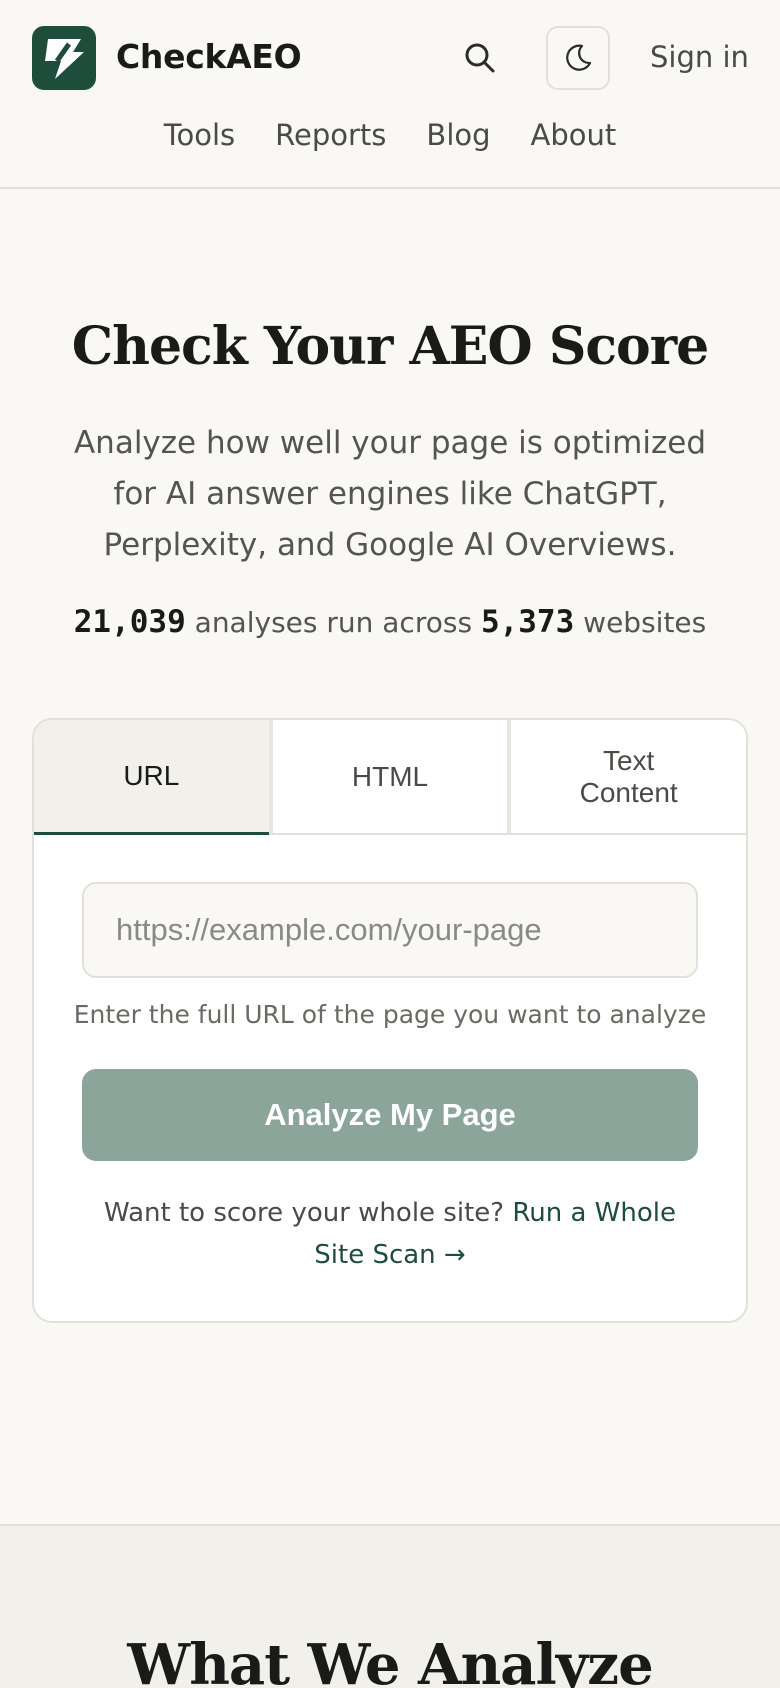  Describe the element at coordinates (390, 1115) in the screenshot. I see `analyze-button: Analyze My Page` at that location.